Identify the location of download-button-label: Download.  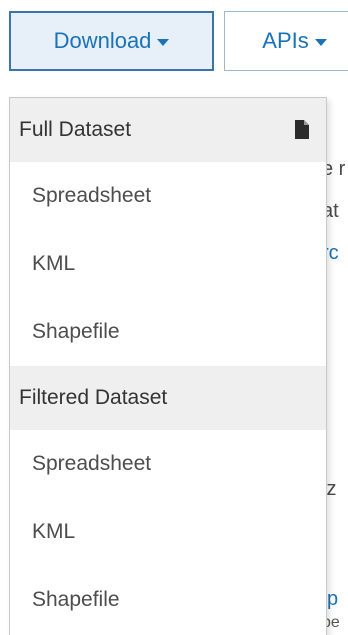
(102, 40).